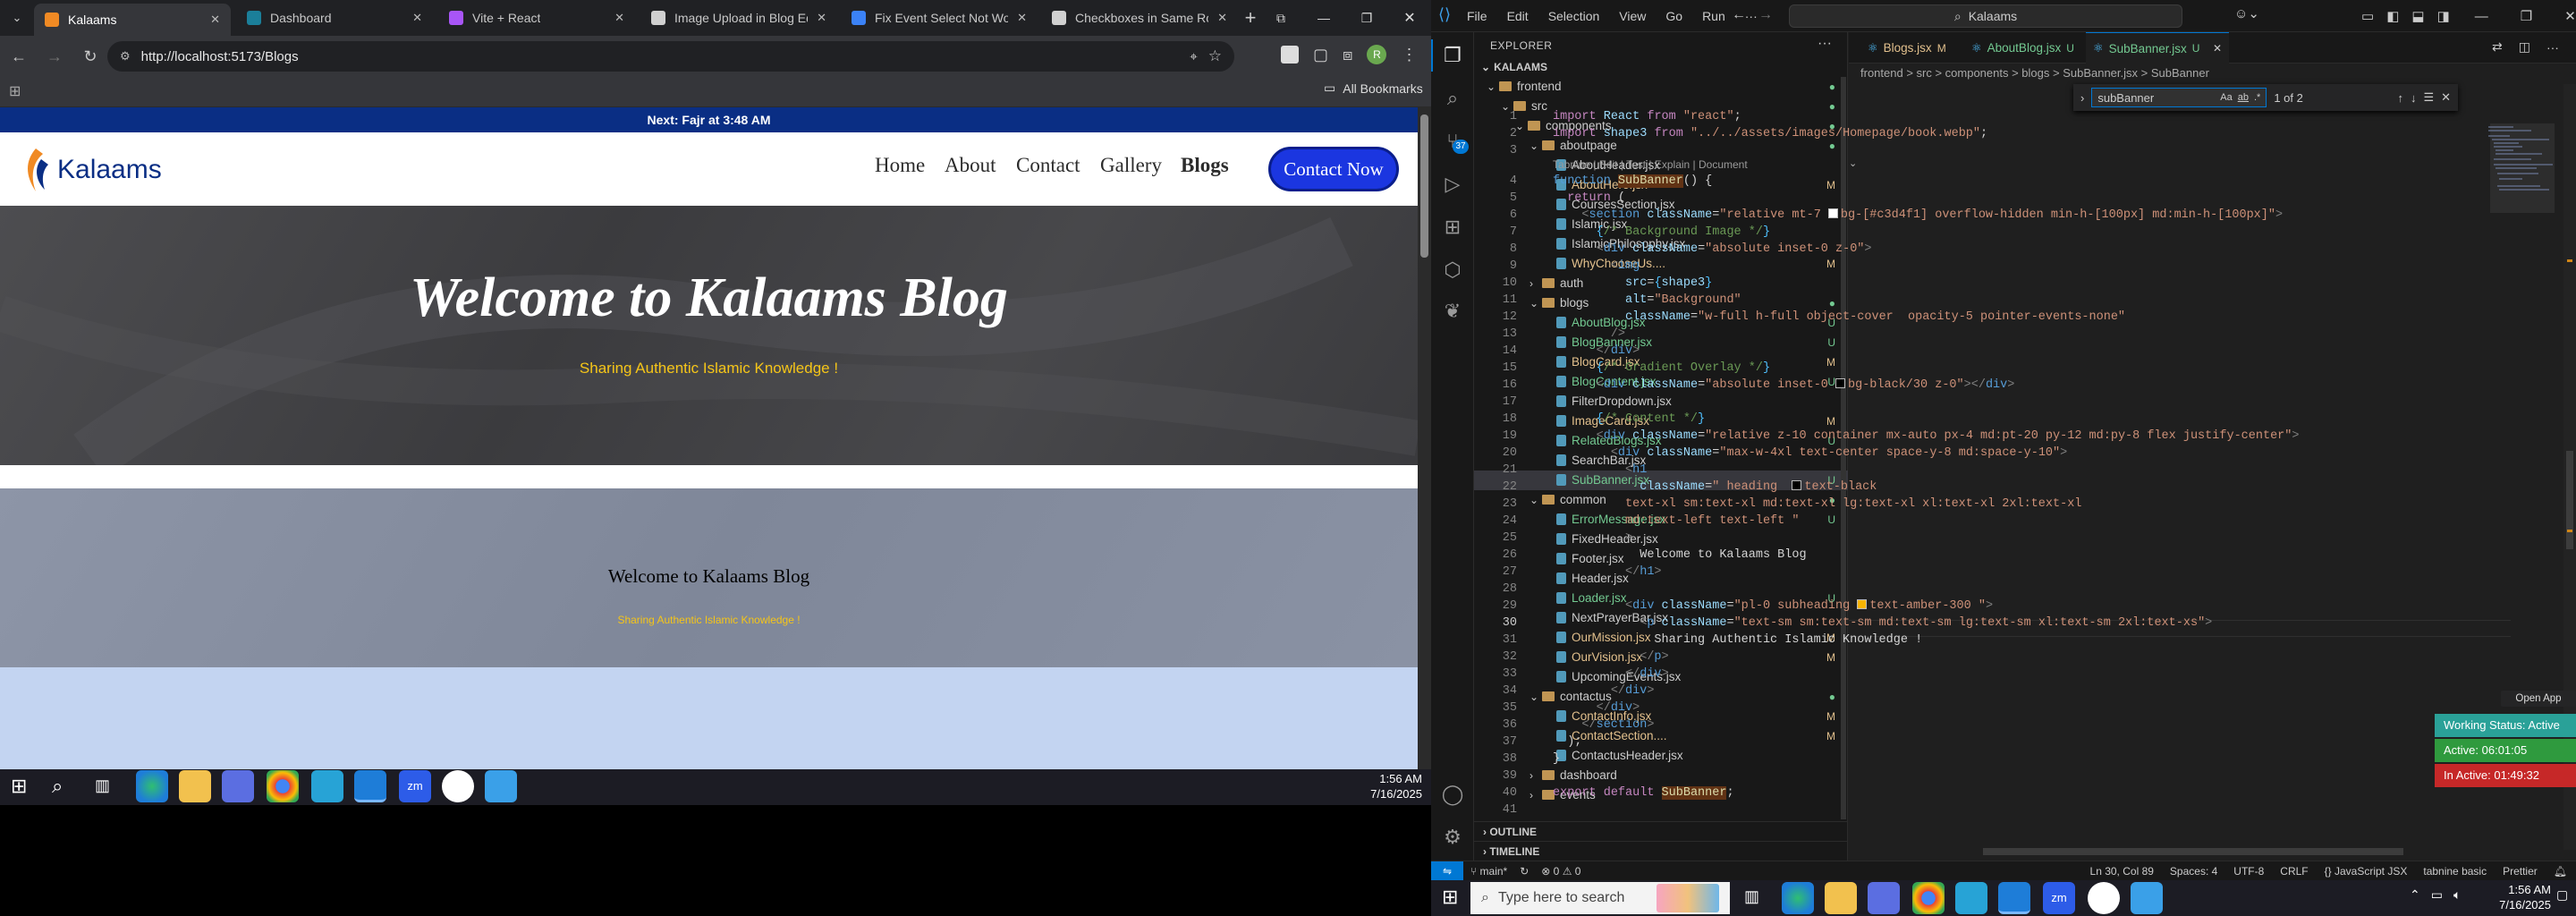  I want to click on menu-item: Selection, so click(1574, 16).